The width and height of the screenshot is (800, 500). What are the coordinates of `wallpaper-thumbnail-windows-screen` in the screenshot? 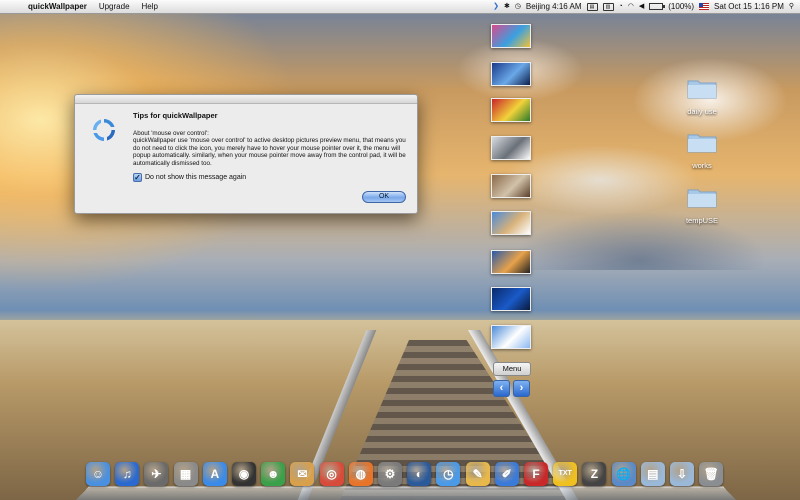 It's located at (511, 74).